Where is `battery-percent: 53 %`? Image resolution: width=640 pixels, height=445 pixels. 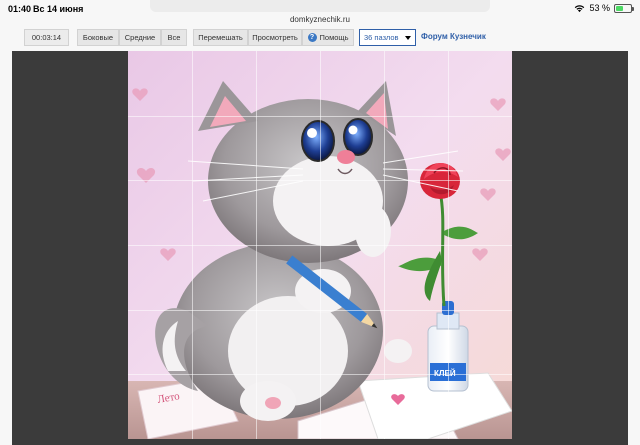
battery-percent: 53 % is located at coordinates (599, 8).